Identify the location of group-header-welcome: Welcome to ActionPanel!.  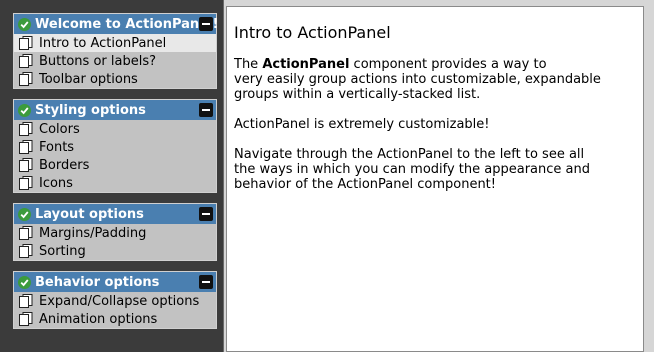
(116, 24).